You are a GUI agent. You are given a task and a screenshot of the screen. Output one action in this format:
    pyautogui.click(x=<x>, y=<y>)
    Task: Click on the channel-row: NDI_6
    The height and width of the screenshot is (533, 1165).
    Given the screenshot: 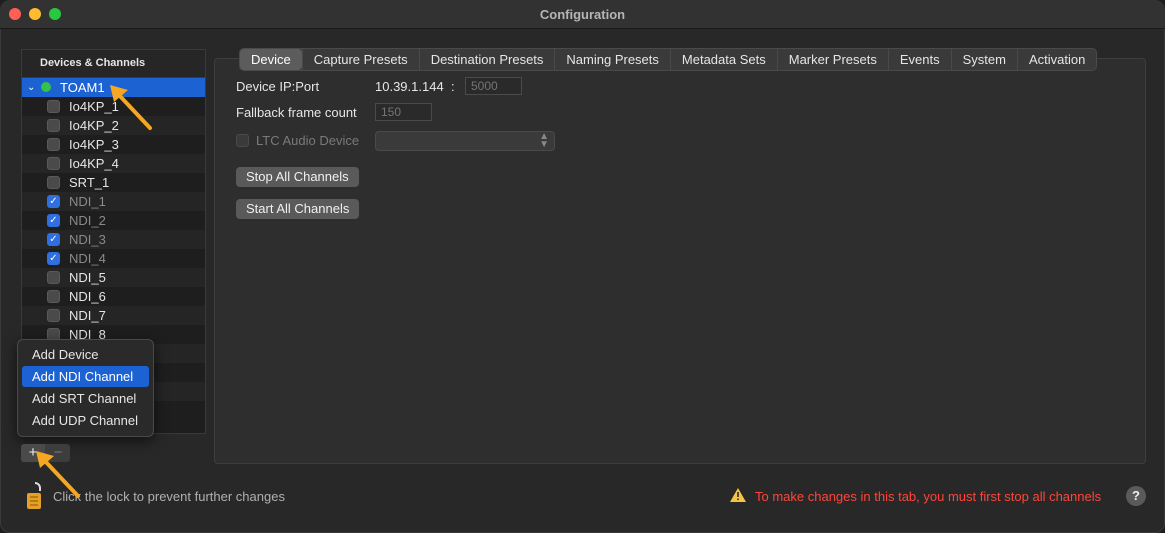 What is the action you would take?
    pyautogui.click(x=113, y=296)
    